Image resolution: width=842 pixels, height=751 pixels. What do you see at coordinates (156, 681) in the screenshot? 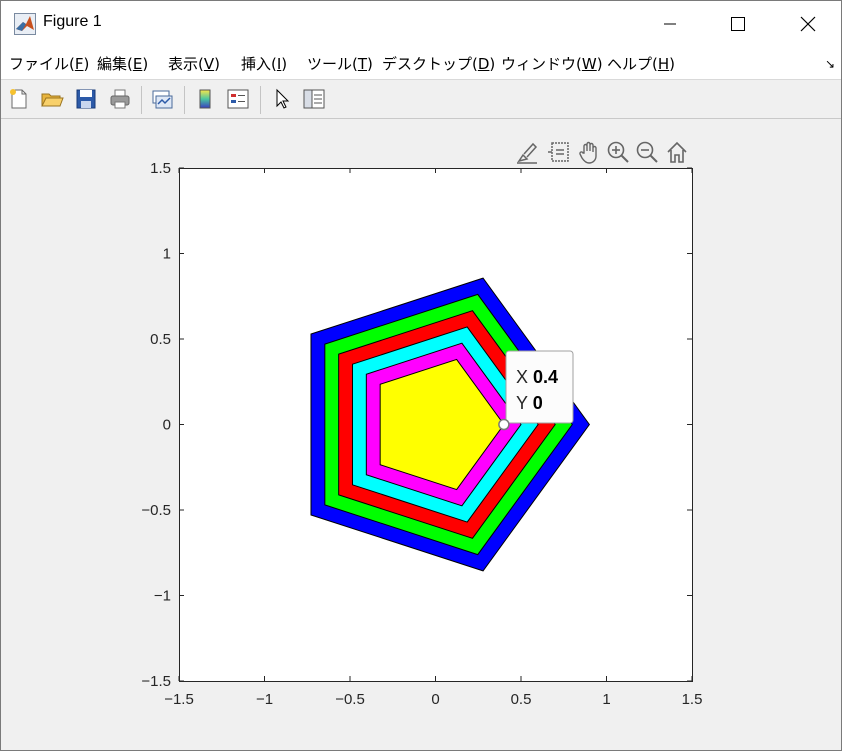
I see `y-tick-label: −1.5` at bounding box center [156, 681].